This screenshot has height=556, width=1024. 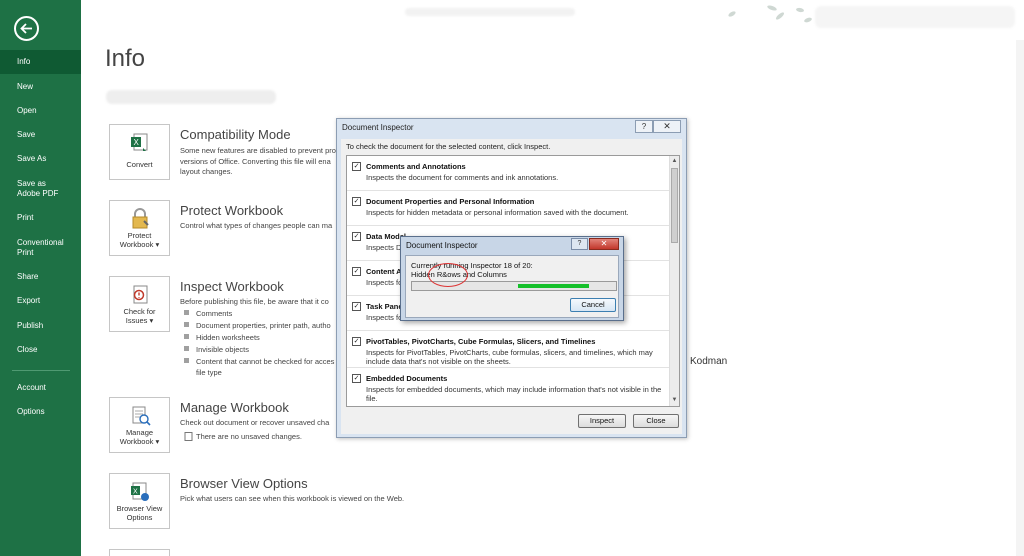 I want to click on close-button: Close, so click(x=656, y=421).